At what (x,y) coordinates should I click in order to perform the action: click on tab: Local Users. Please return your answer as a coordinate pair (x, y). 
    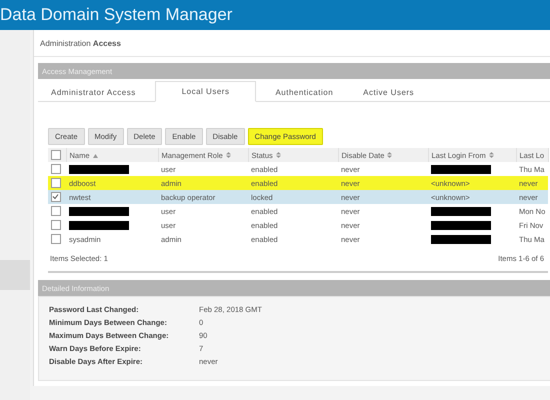
    Looking at the image, I should click on (205, 91).